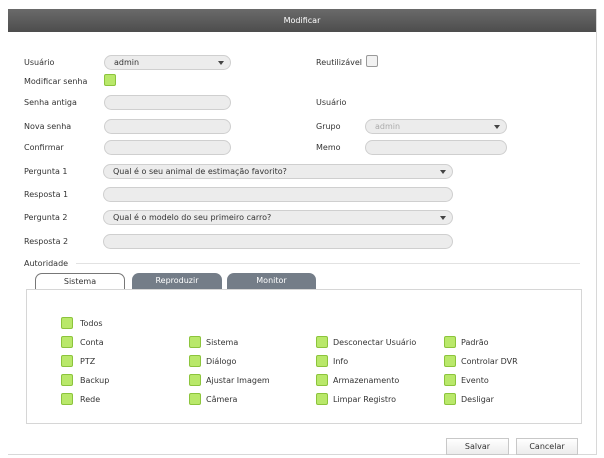 The height and width of the screenshot is (458, 604). Describe the element at coordinates (271, 281) in the screenshot. I see `tab-monitor: Monitor` at that location.